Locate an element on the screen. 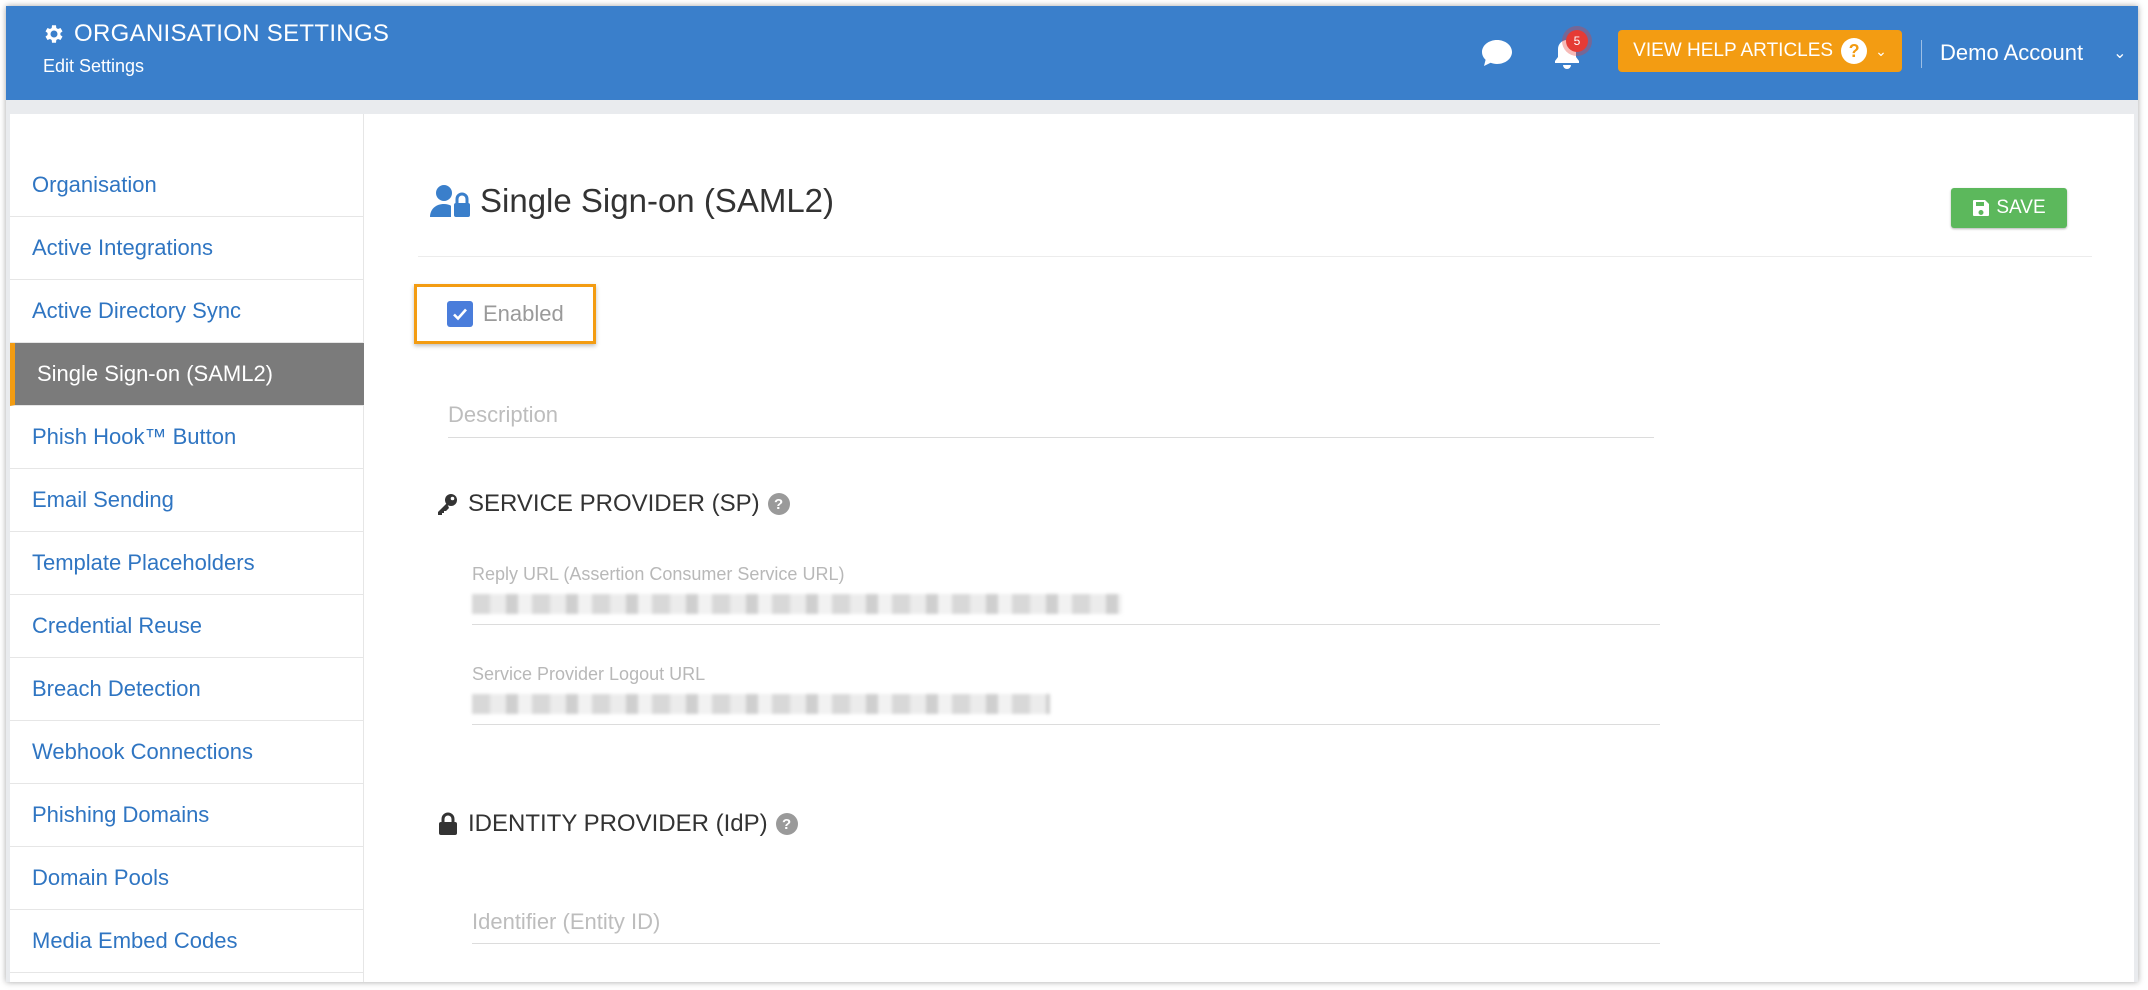 This screenshot has width=2148, height=990. title-divider is located at coordinates (1255, 256).